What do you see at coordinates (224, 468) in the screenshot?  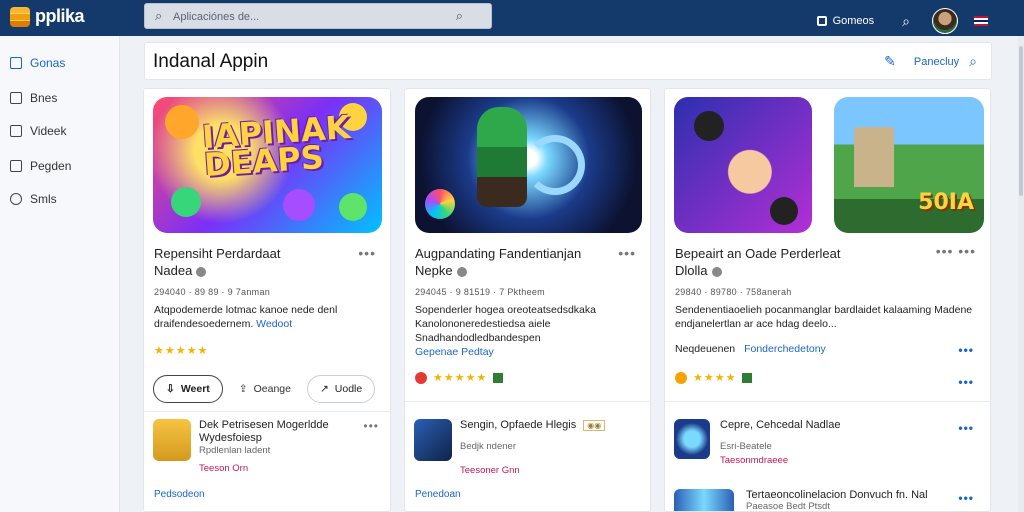 I see `related-app-tag: Teeson Orn` at bounding box center [224, 468].